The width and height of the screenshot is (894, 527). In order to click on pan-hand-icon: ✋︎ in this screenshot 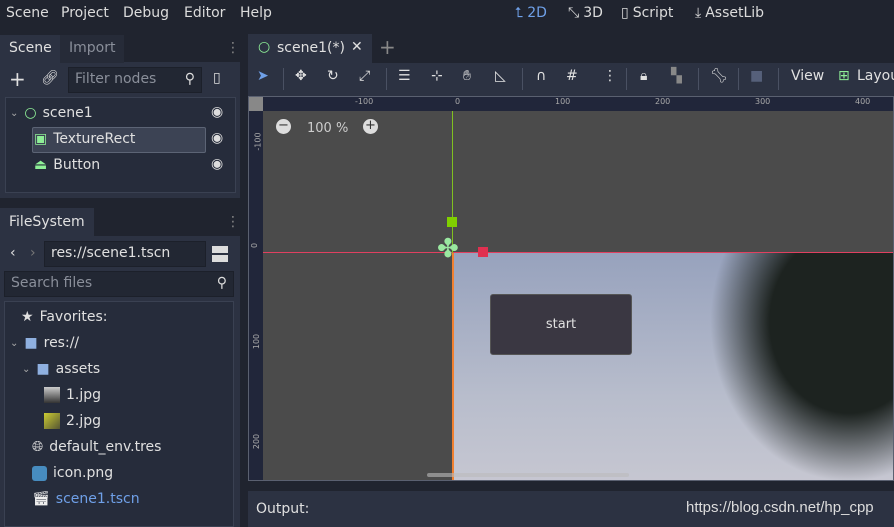, I will do `click(467, 76)`.